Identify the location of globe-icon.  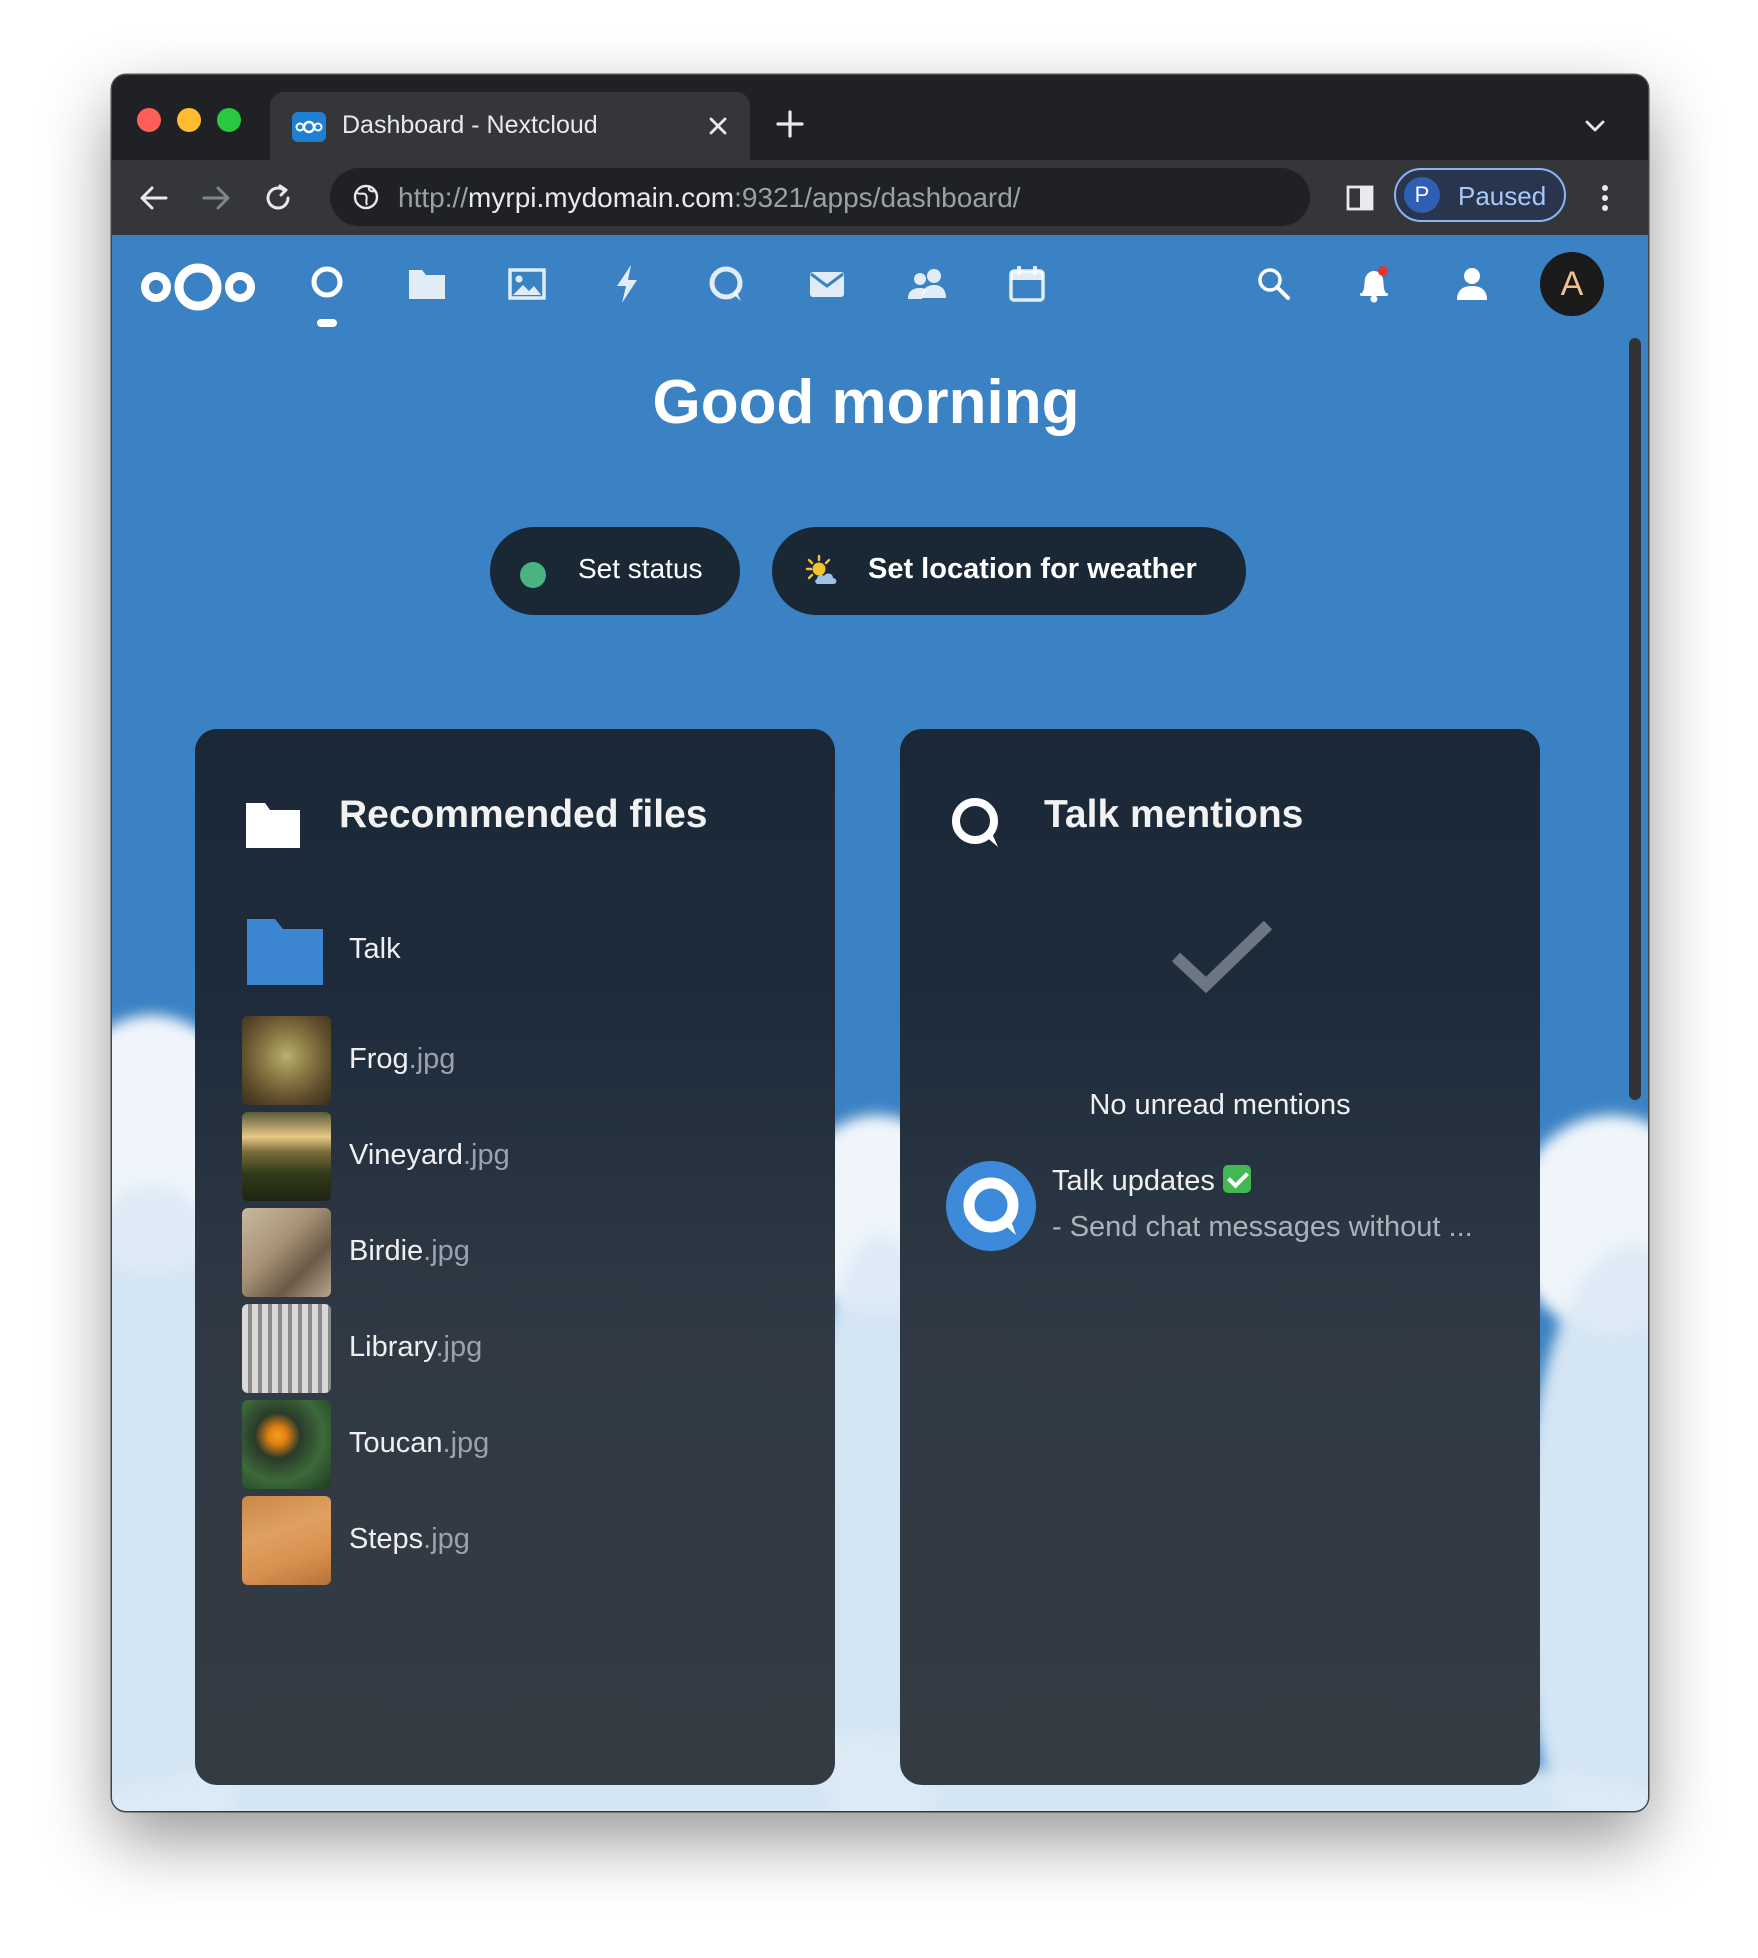
(366, 197).